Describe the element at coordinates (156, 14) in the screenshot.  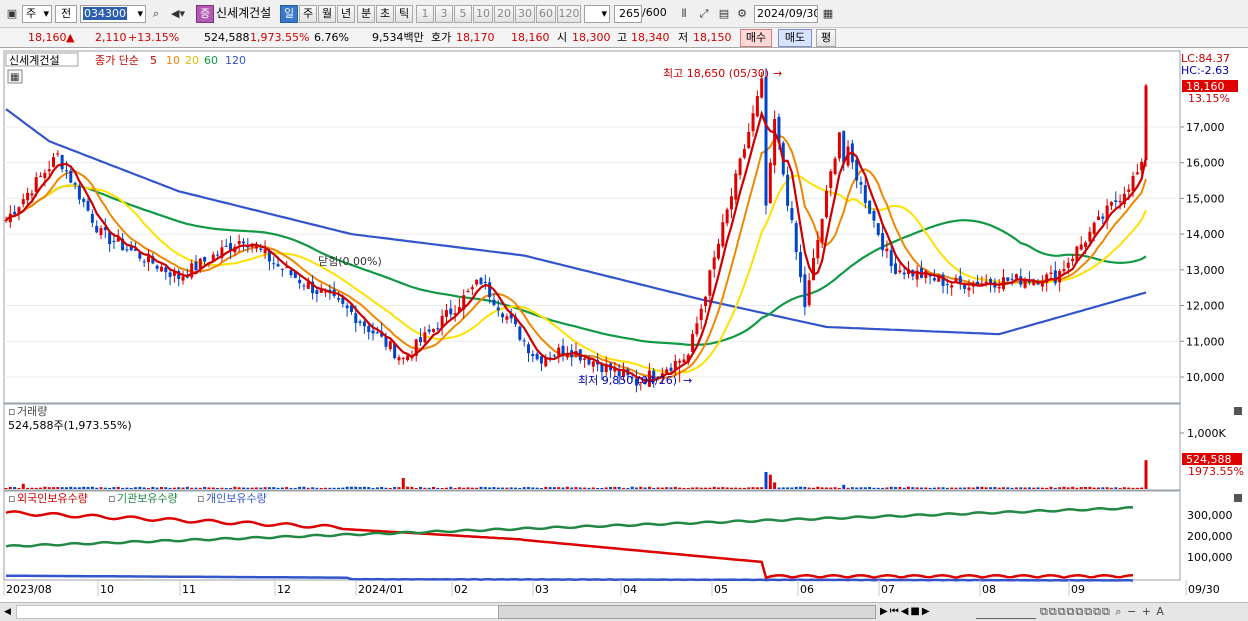
I see `search-icon: ⌕` at that location.